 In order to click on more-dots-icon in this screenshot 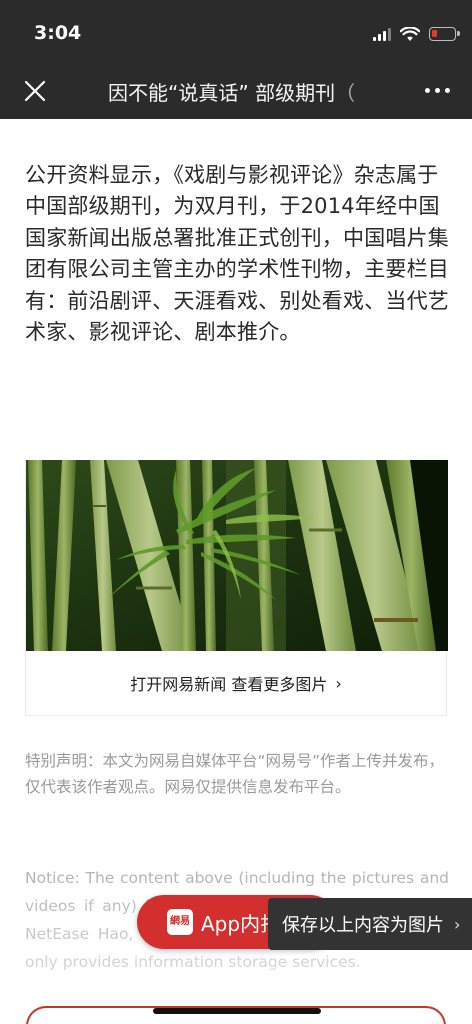, I will do `click(437, 90)`.